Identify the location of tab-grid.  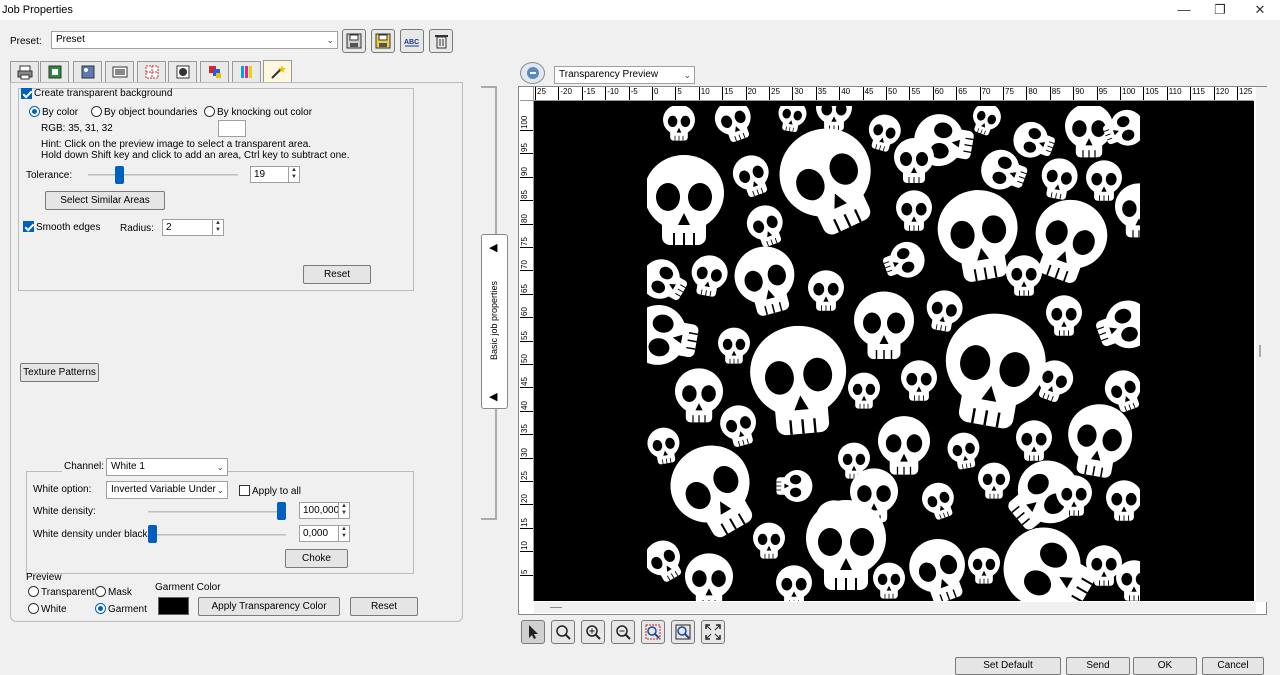
(151, 71).